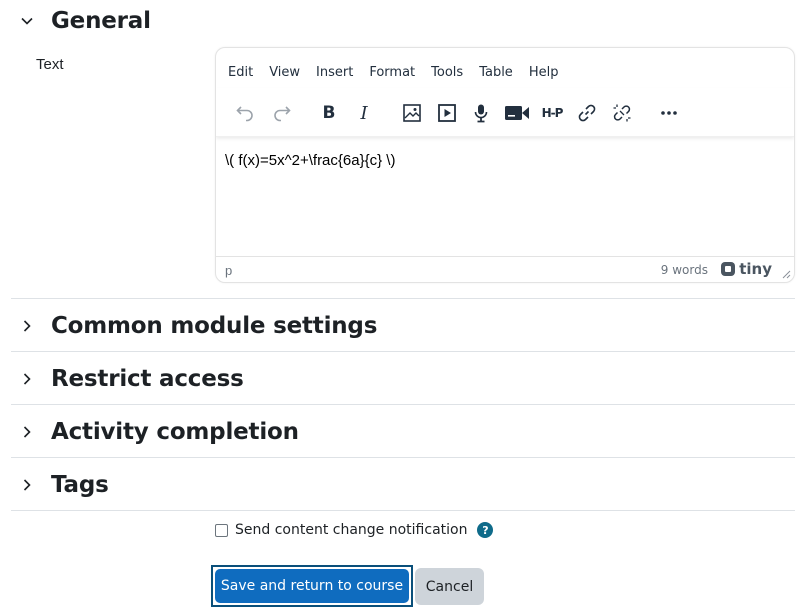  Describe the element at coordinates (517, 113) in the screenshot. I see `record-video-icon` at that location.